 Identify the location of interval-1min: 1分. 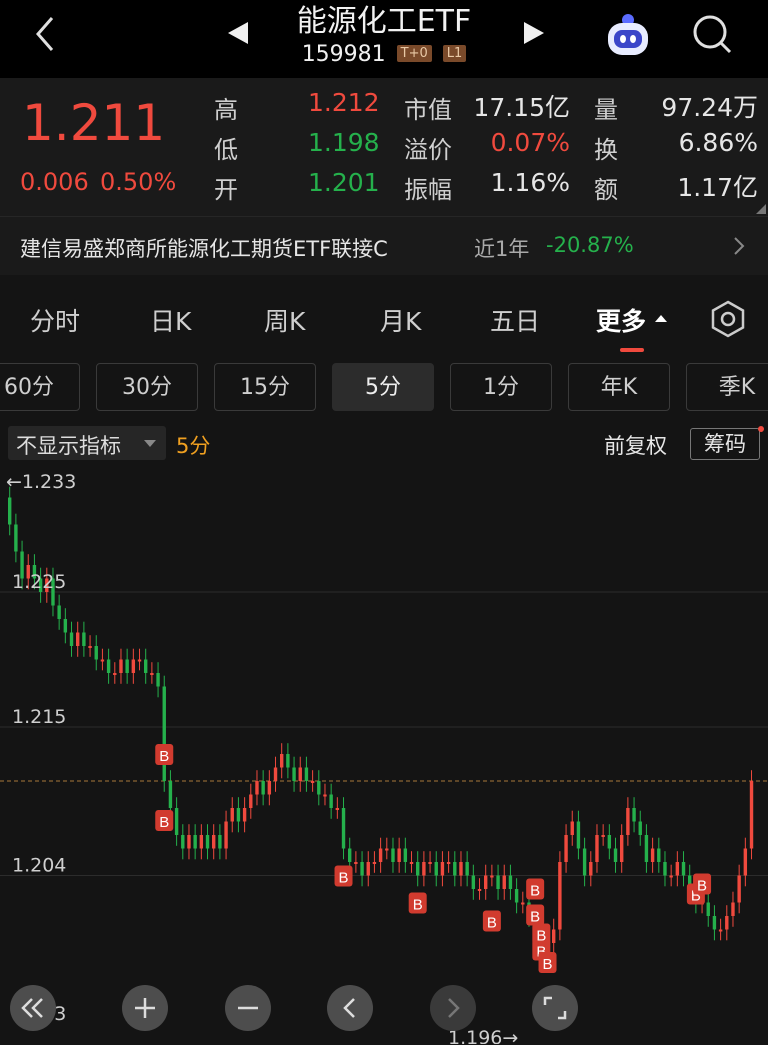
(501, 387).